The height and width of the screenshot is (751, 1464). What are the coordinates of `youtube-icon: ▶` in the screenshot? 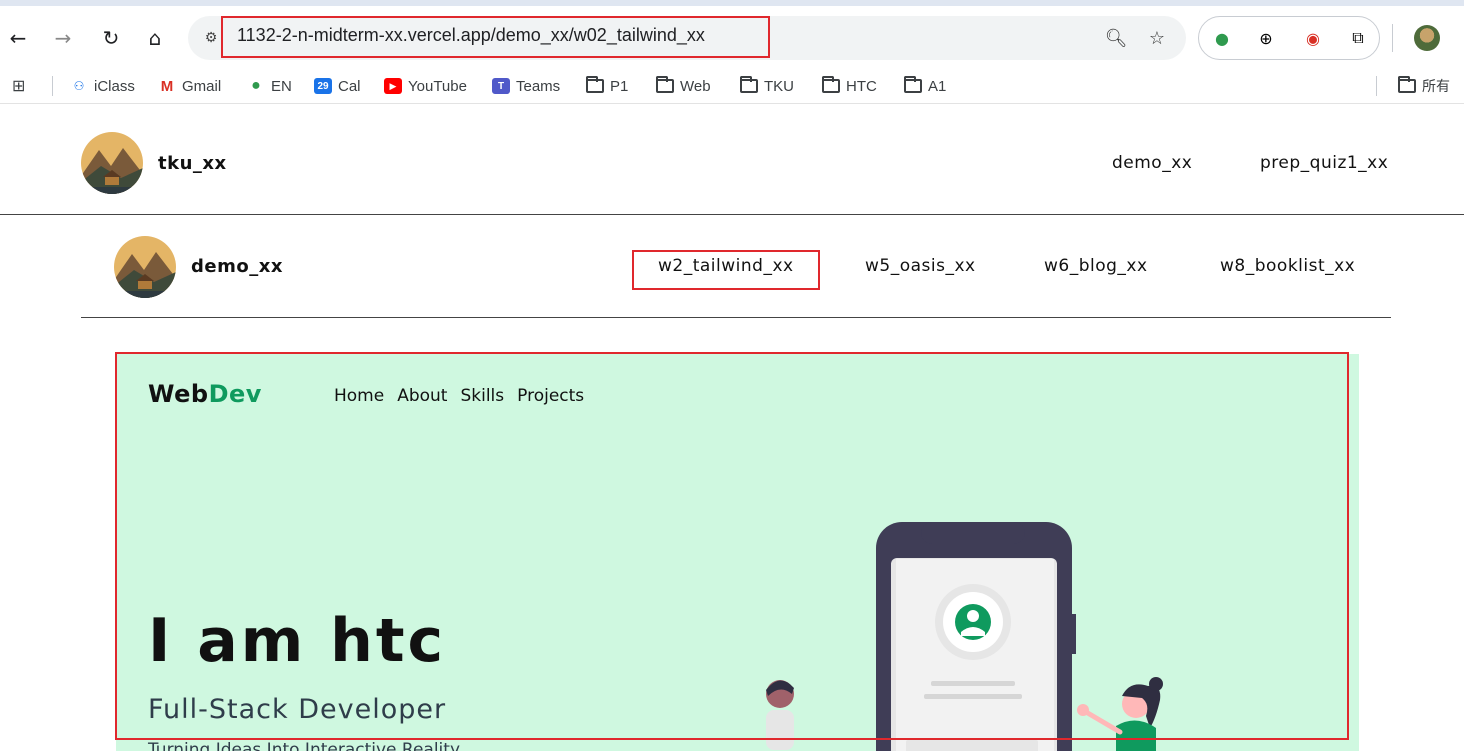 It's located at (393, 86).